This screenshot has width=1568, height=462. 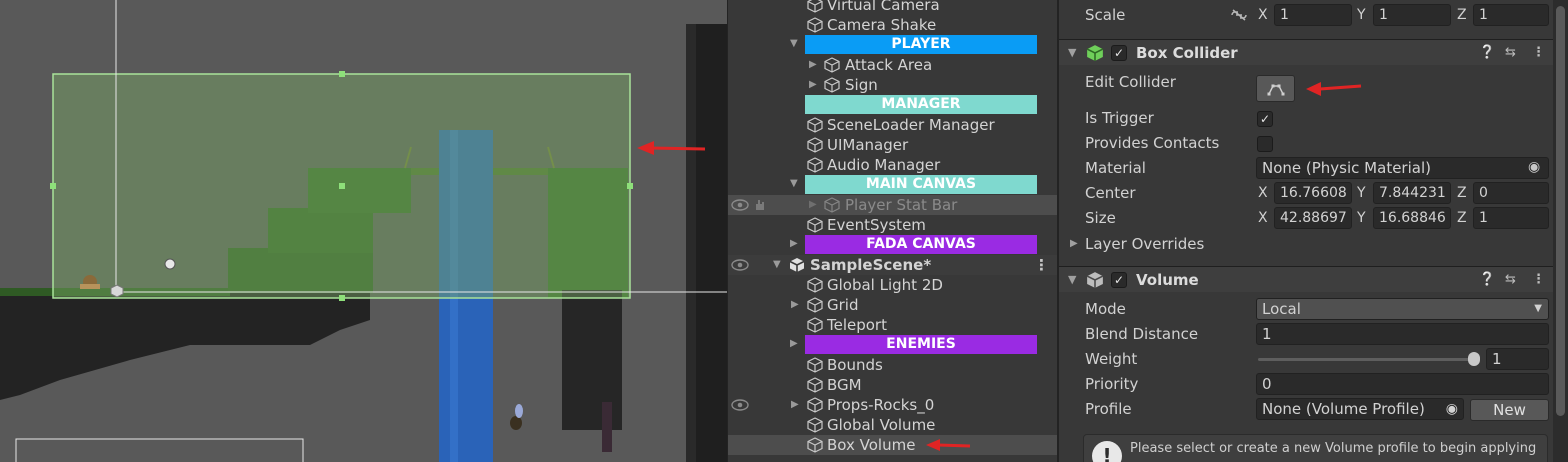 What do you see at coordinates (876, 225) in the screenshot?
I see `hierarchy-item-label: EventSystem` at bounding box center [876, 225].